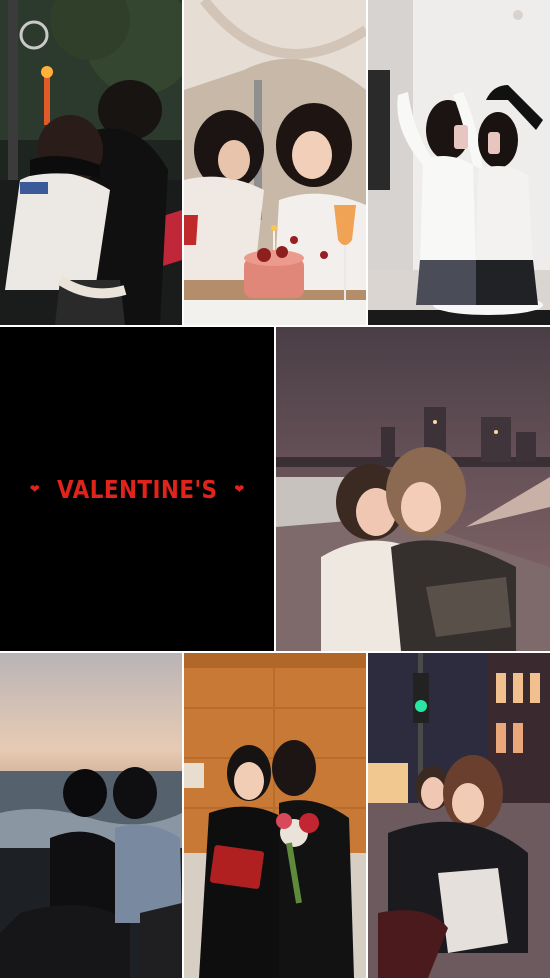 The width and height of the screenshot is (550, 978). I want to click on photo-friends-hugging-night-street, so click(91, 162).